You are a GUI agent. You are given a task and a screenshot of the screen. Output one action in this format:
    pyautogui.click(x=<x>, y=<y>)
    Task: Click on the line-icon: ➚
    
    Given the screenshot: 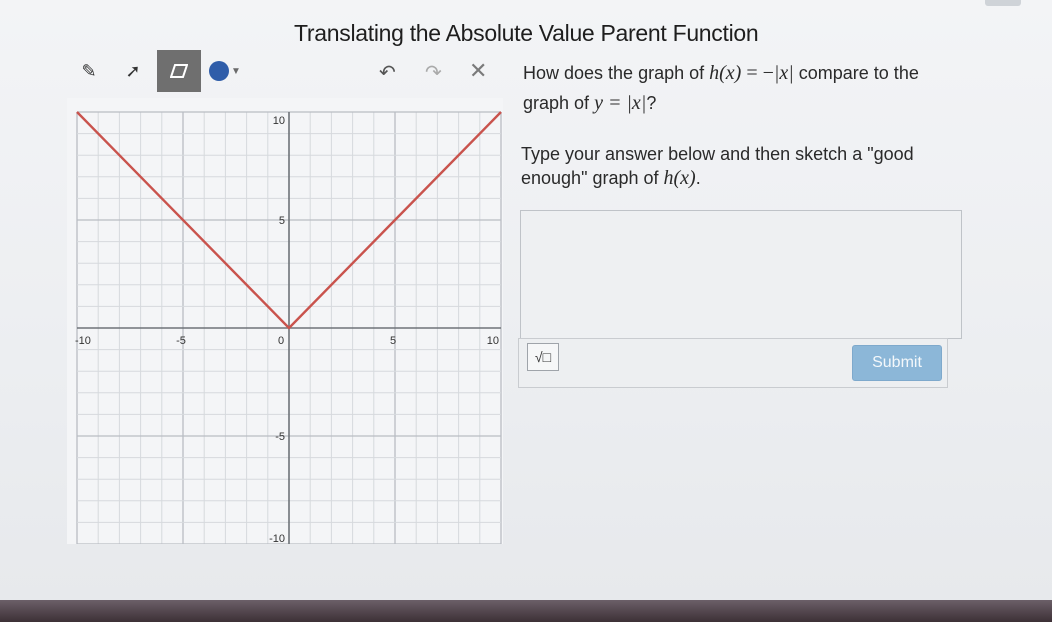 What is the action you would take?
    pyautogui.click(x=133, y=71)
    